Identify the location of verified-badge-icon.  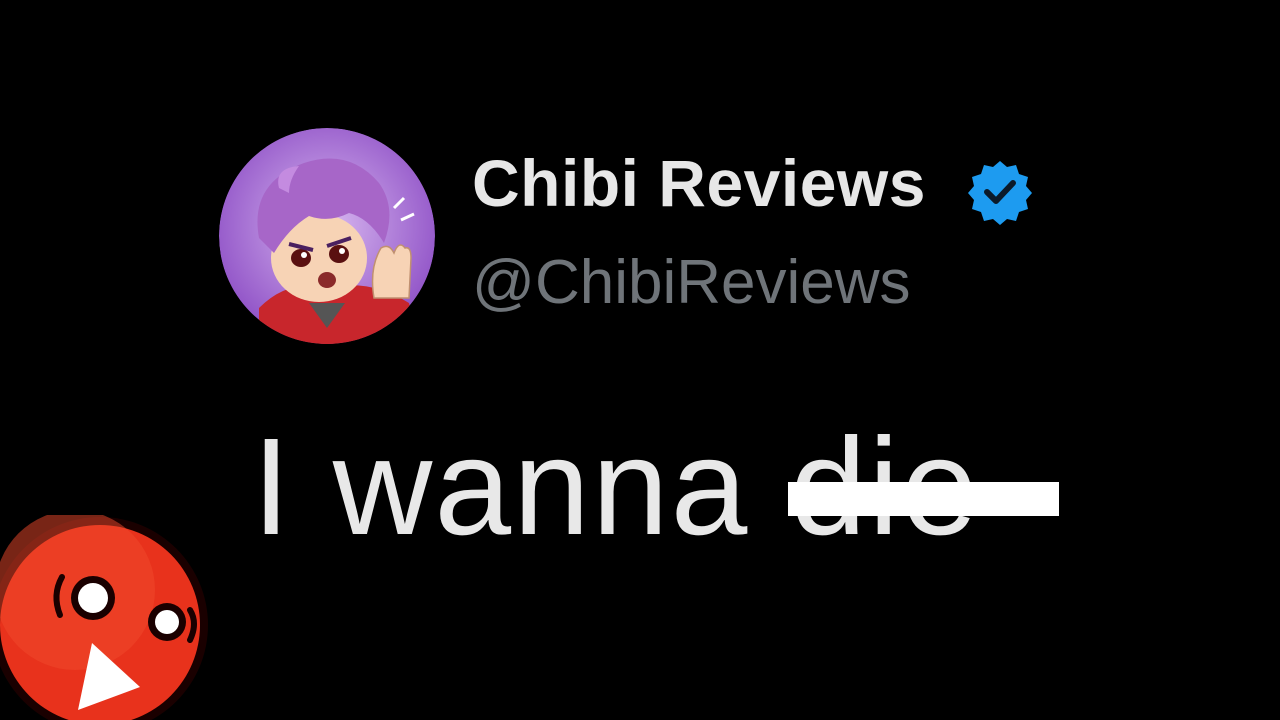
(1000, 191).